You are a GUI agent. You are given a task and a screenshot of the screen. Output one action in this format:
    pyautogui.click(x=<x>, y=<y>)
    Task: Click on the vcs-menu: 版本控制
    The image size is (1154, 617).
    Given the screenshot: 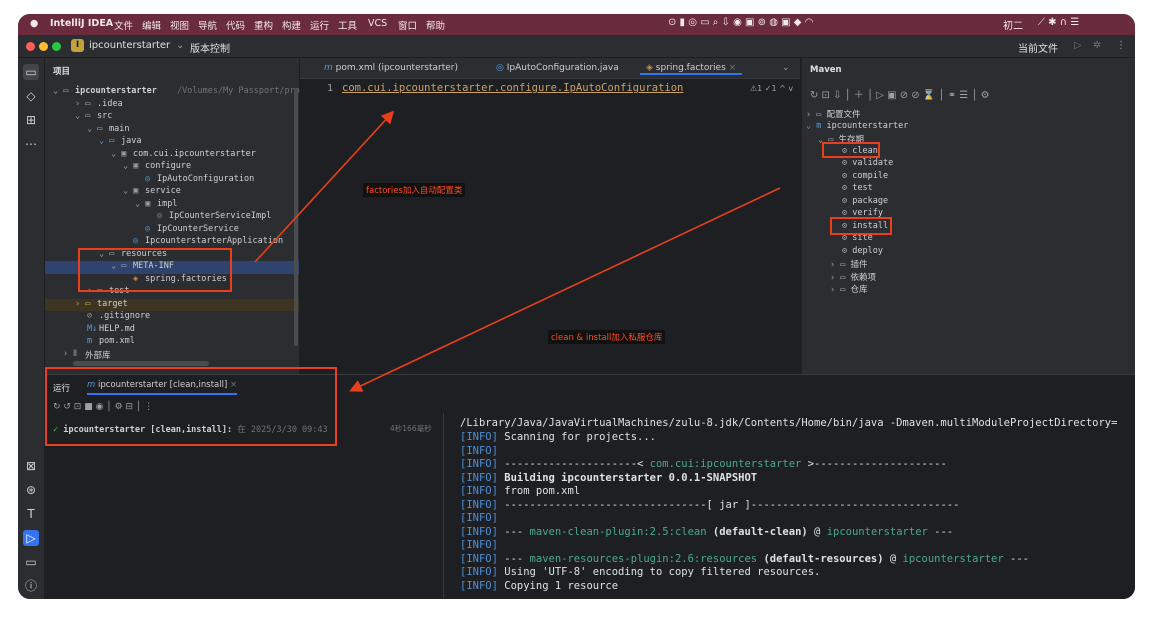 What is the action you would take?
    pyautogui.click(x=210, y=47)
    